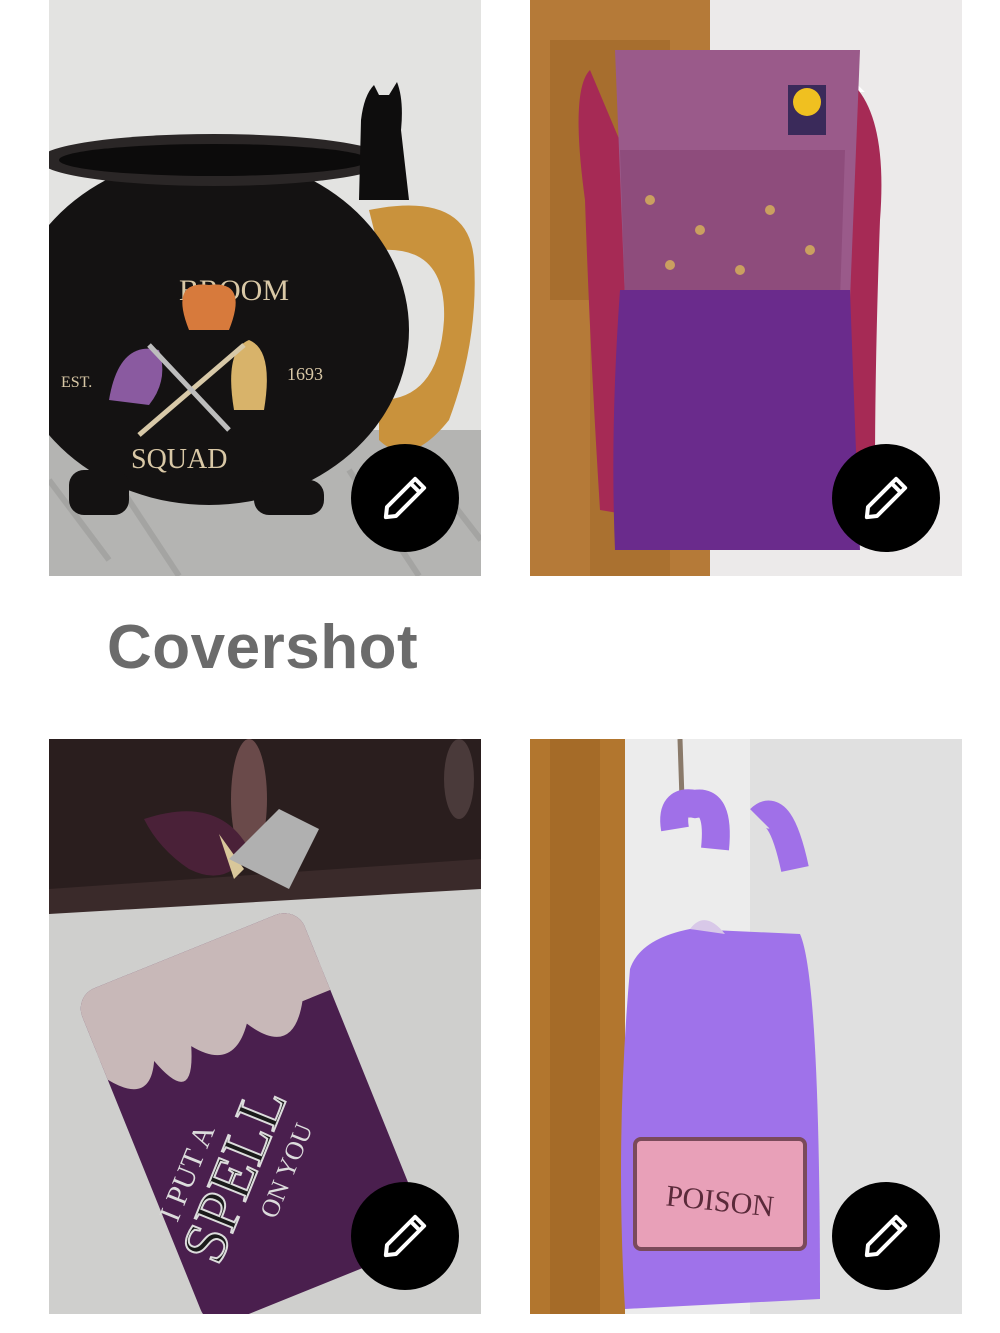 Image resolution: width=1000 pixels, height=1333 pixels. What do you see at coordinates (179, 459) in the screenshot?
I see `mug-text-squad: SQUAD` at bounding box center [179, 459].